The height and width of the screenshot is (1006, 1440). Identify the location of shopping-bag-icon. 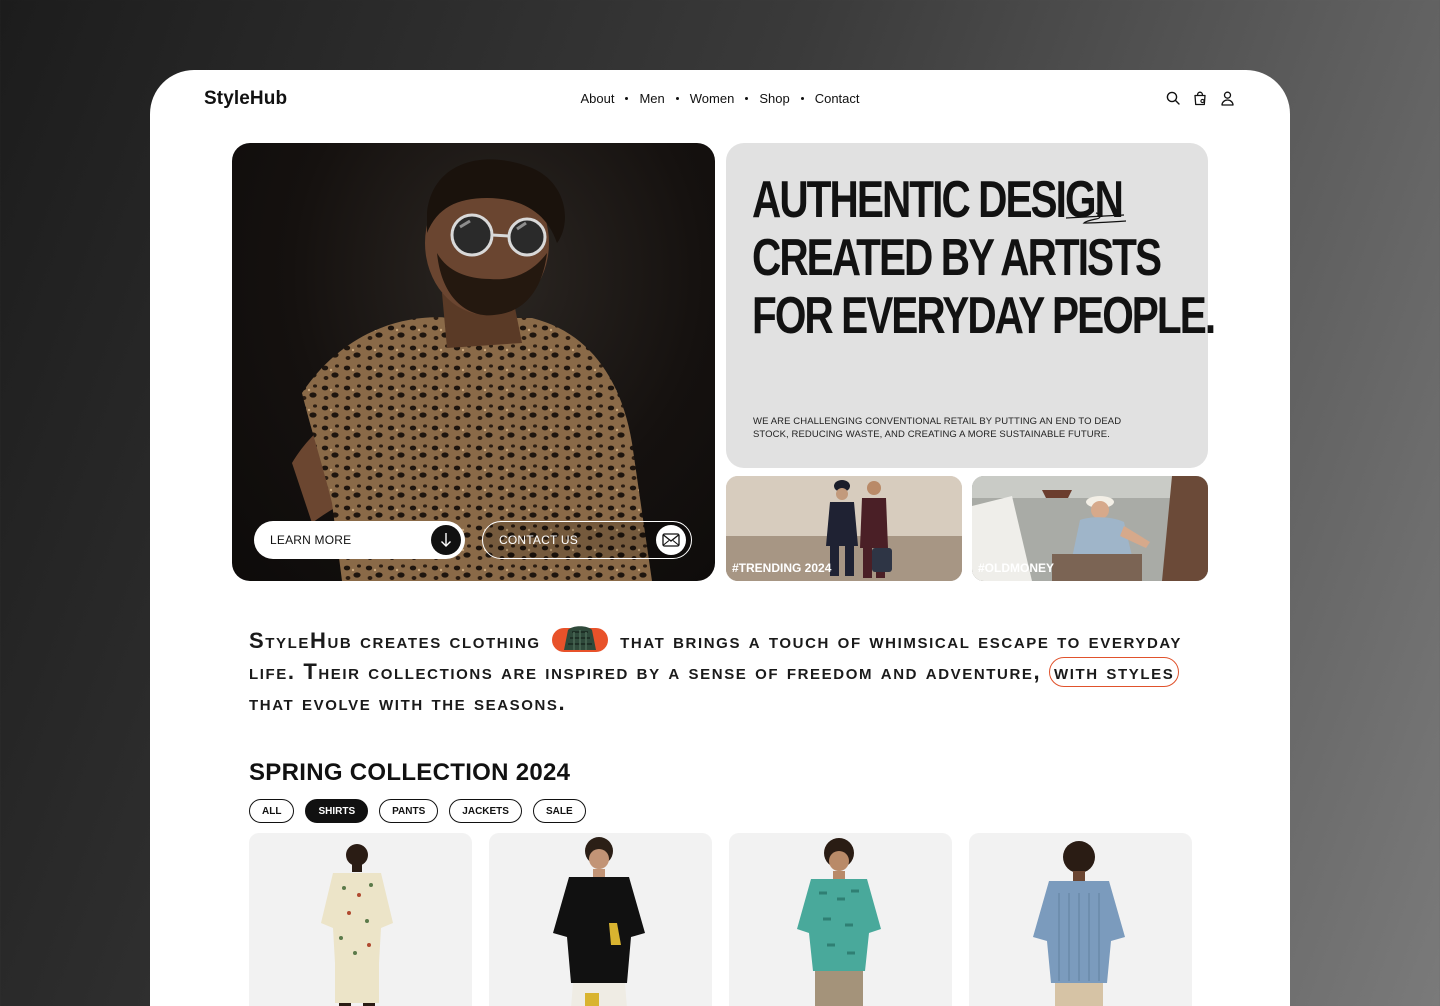
(1200, 98).